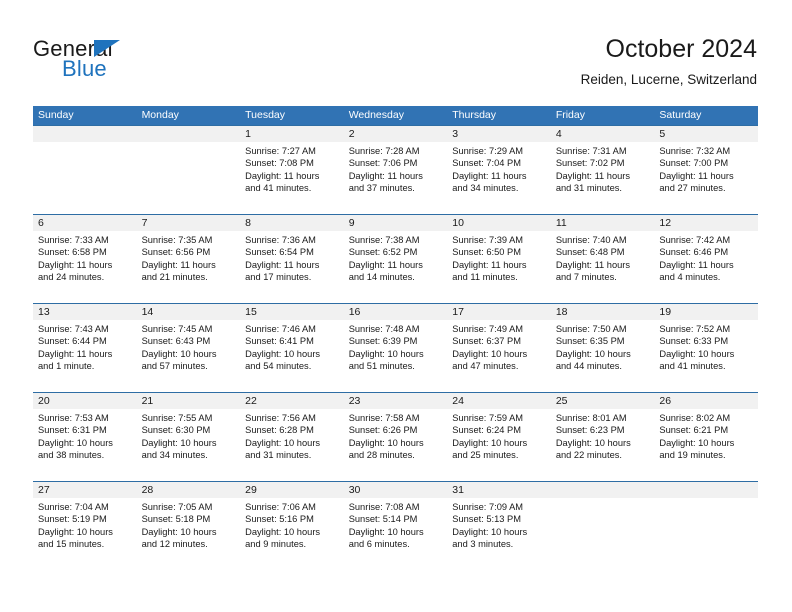  I want to click on sunset-text: Sunset: 6:26 PM, so click(383, 430).